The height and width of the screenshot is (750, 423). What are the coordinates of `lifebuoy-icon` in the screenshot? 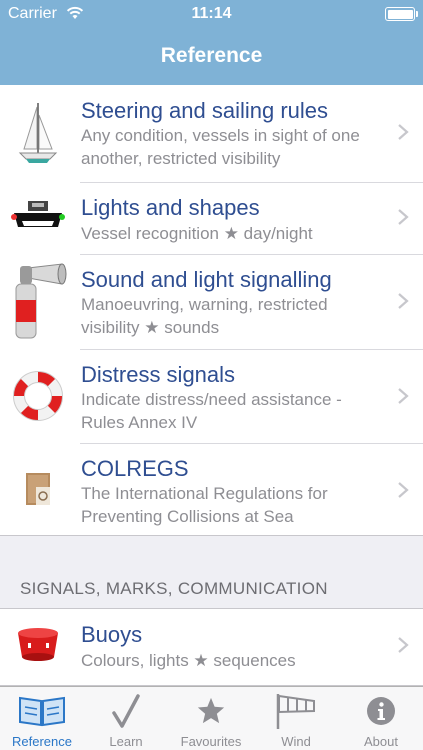 It's located at (38, 396).